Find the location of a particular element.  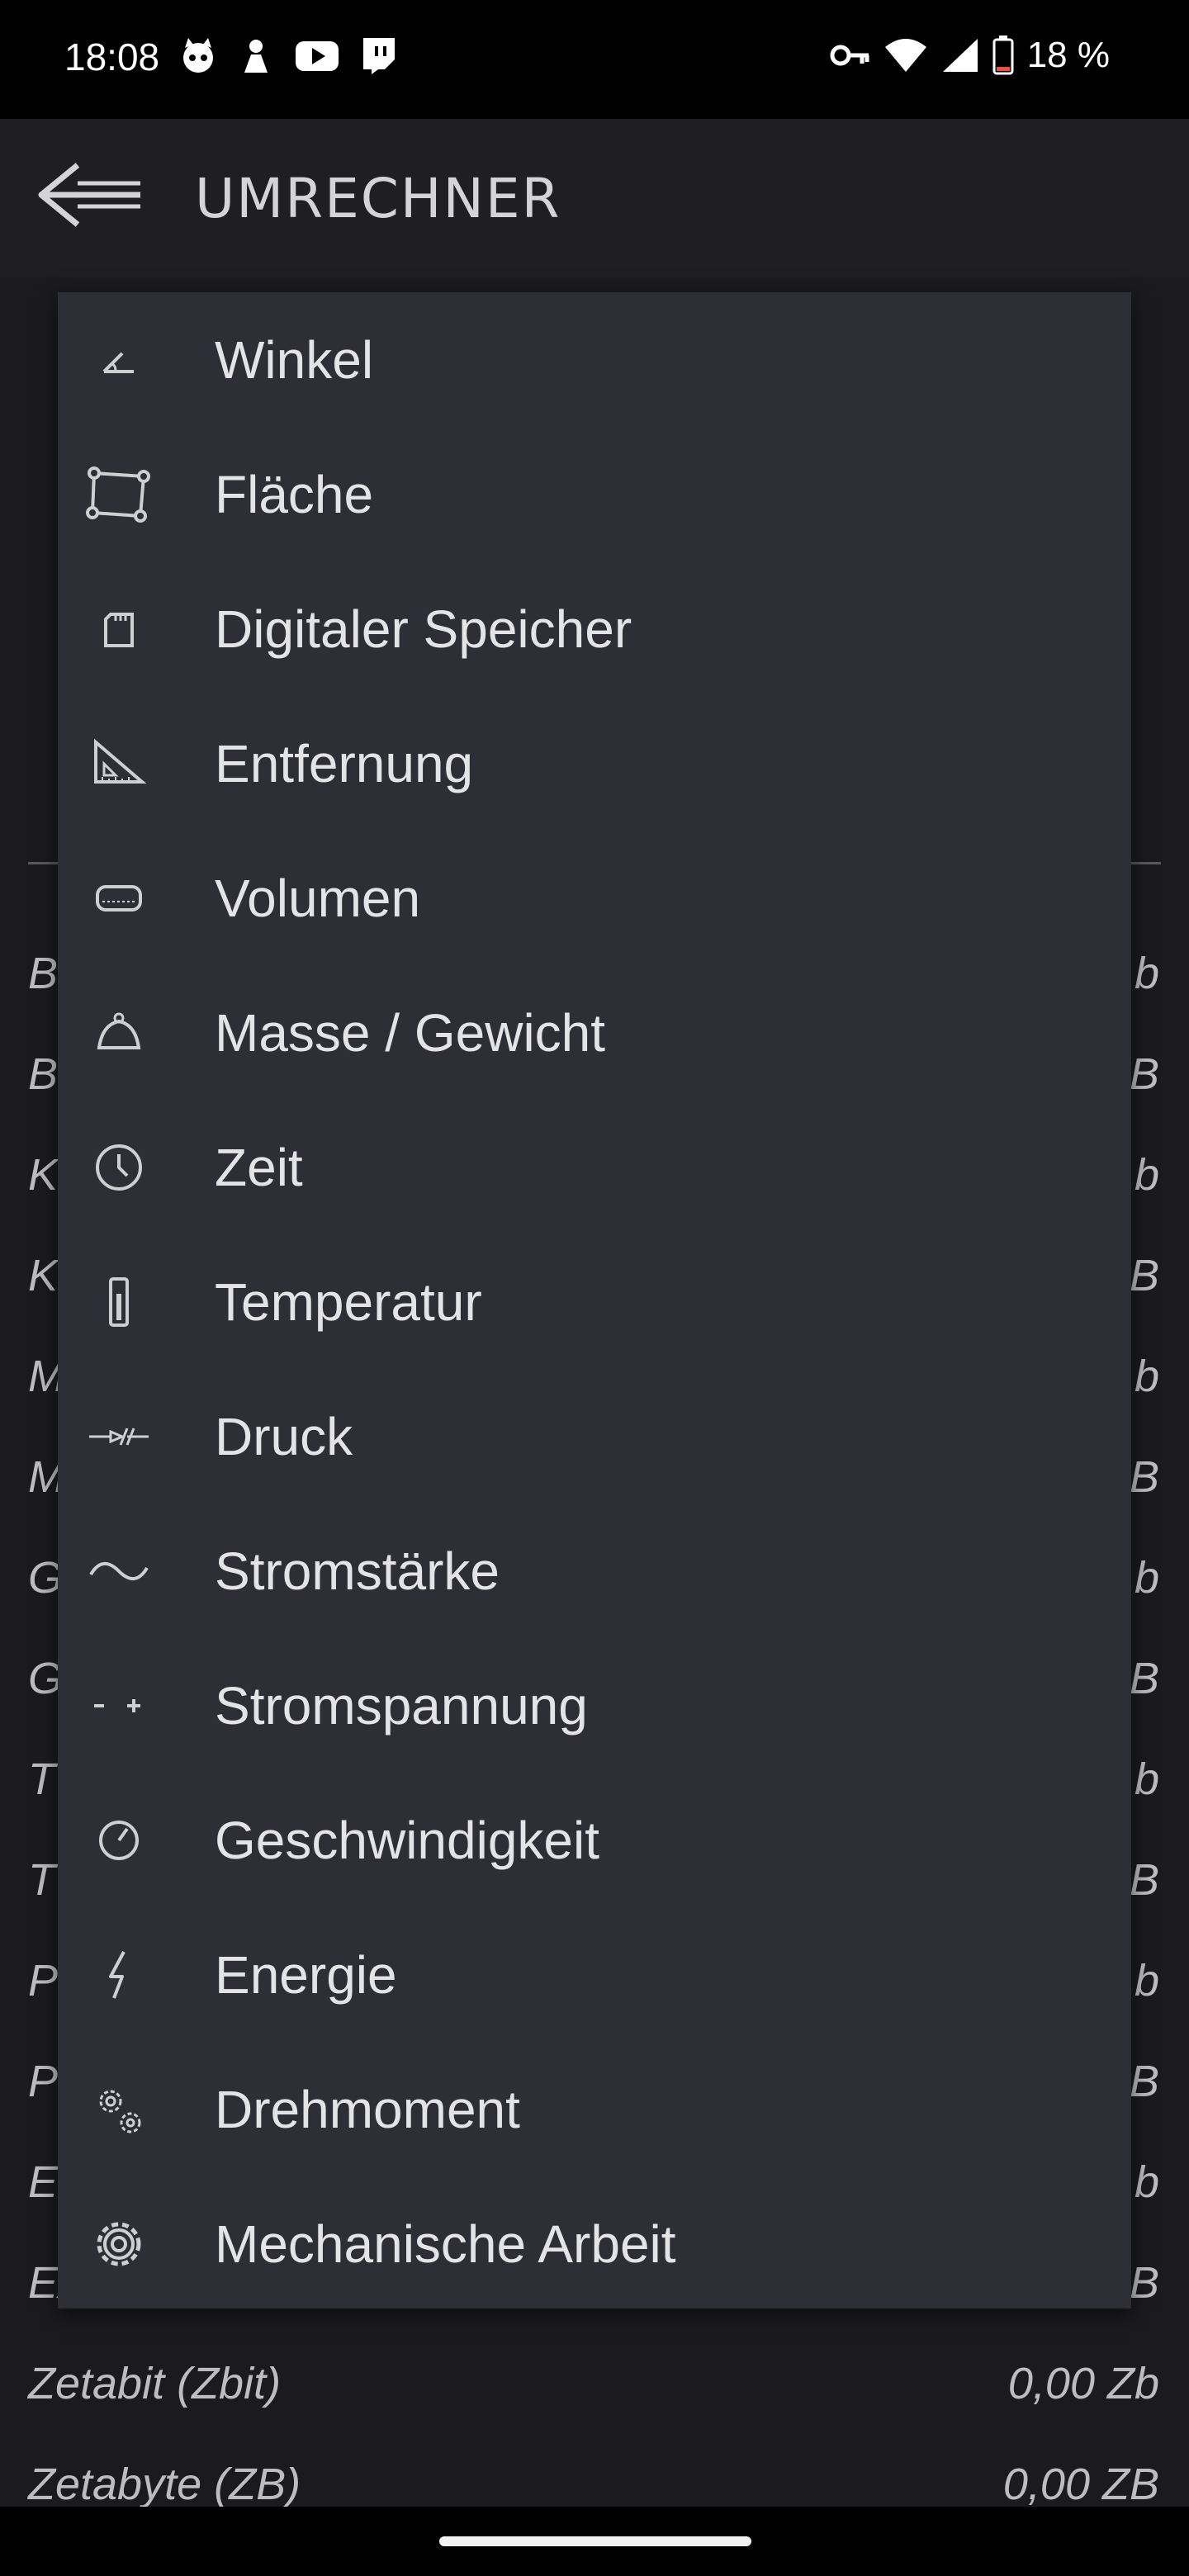

unit-label: Zetabit (Zbit) is located at coordinates (155, 2383).